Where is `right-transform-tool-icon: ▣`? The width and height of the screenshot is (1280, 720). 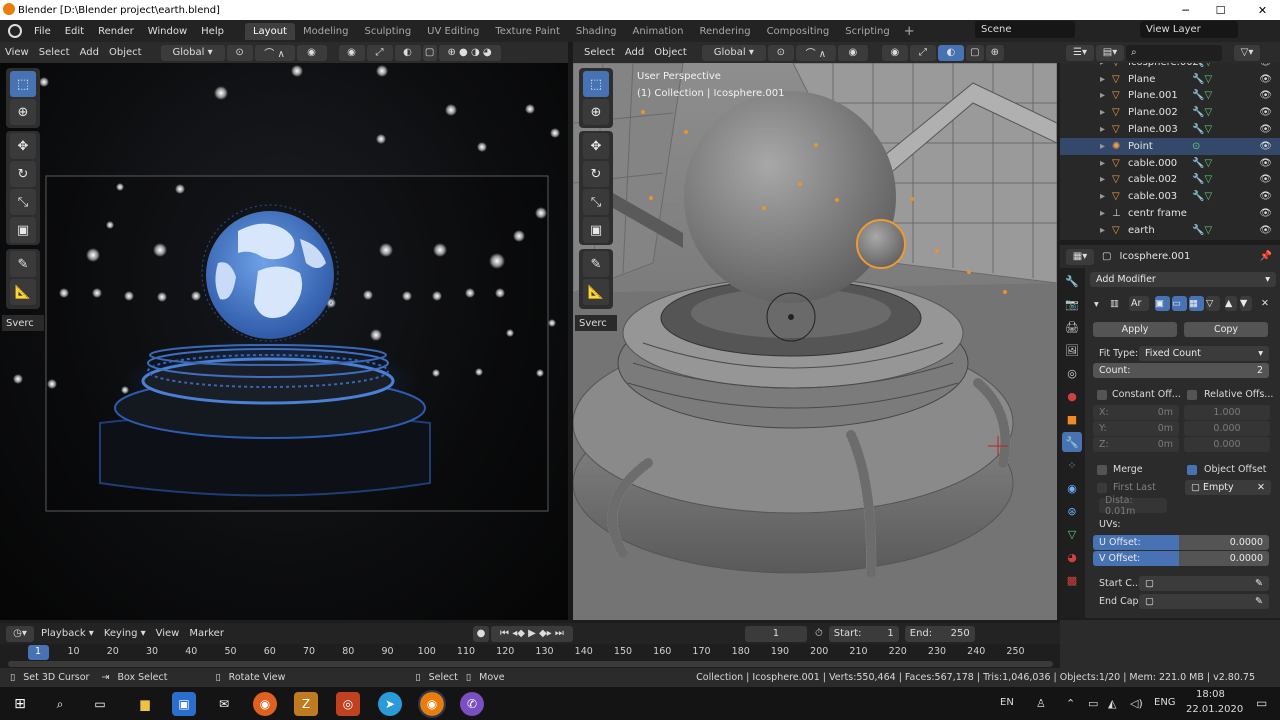 right-transform-tool-icon: ▣ is located at coordinates (596, 230).